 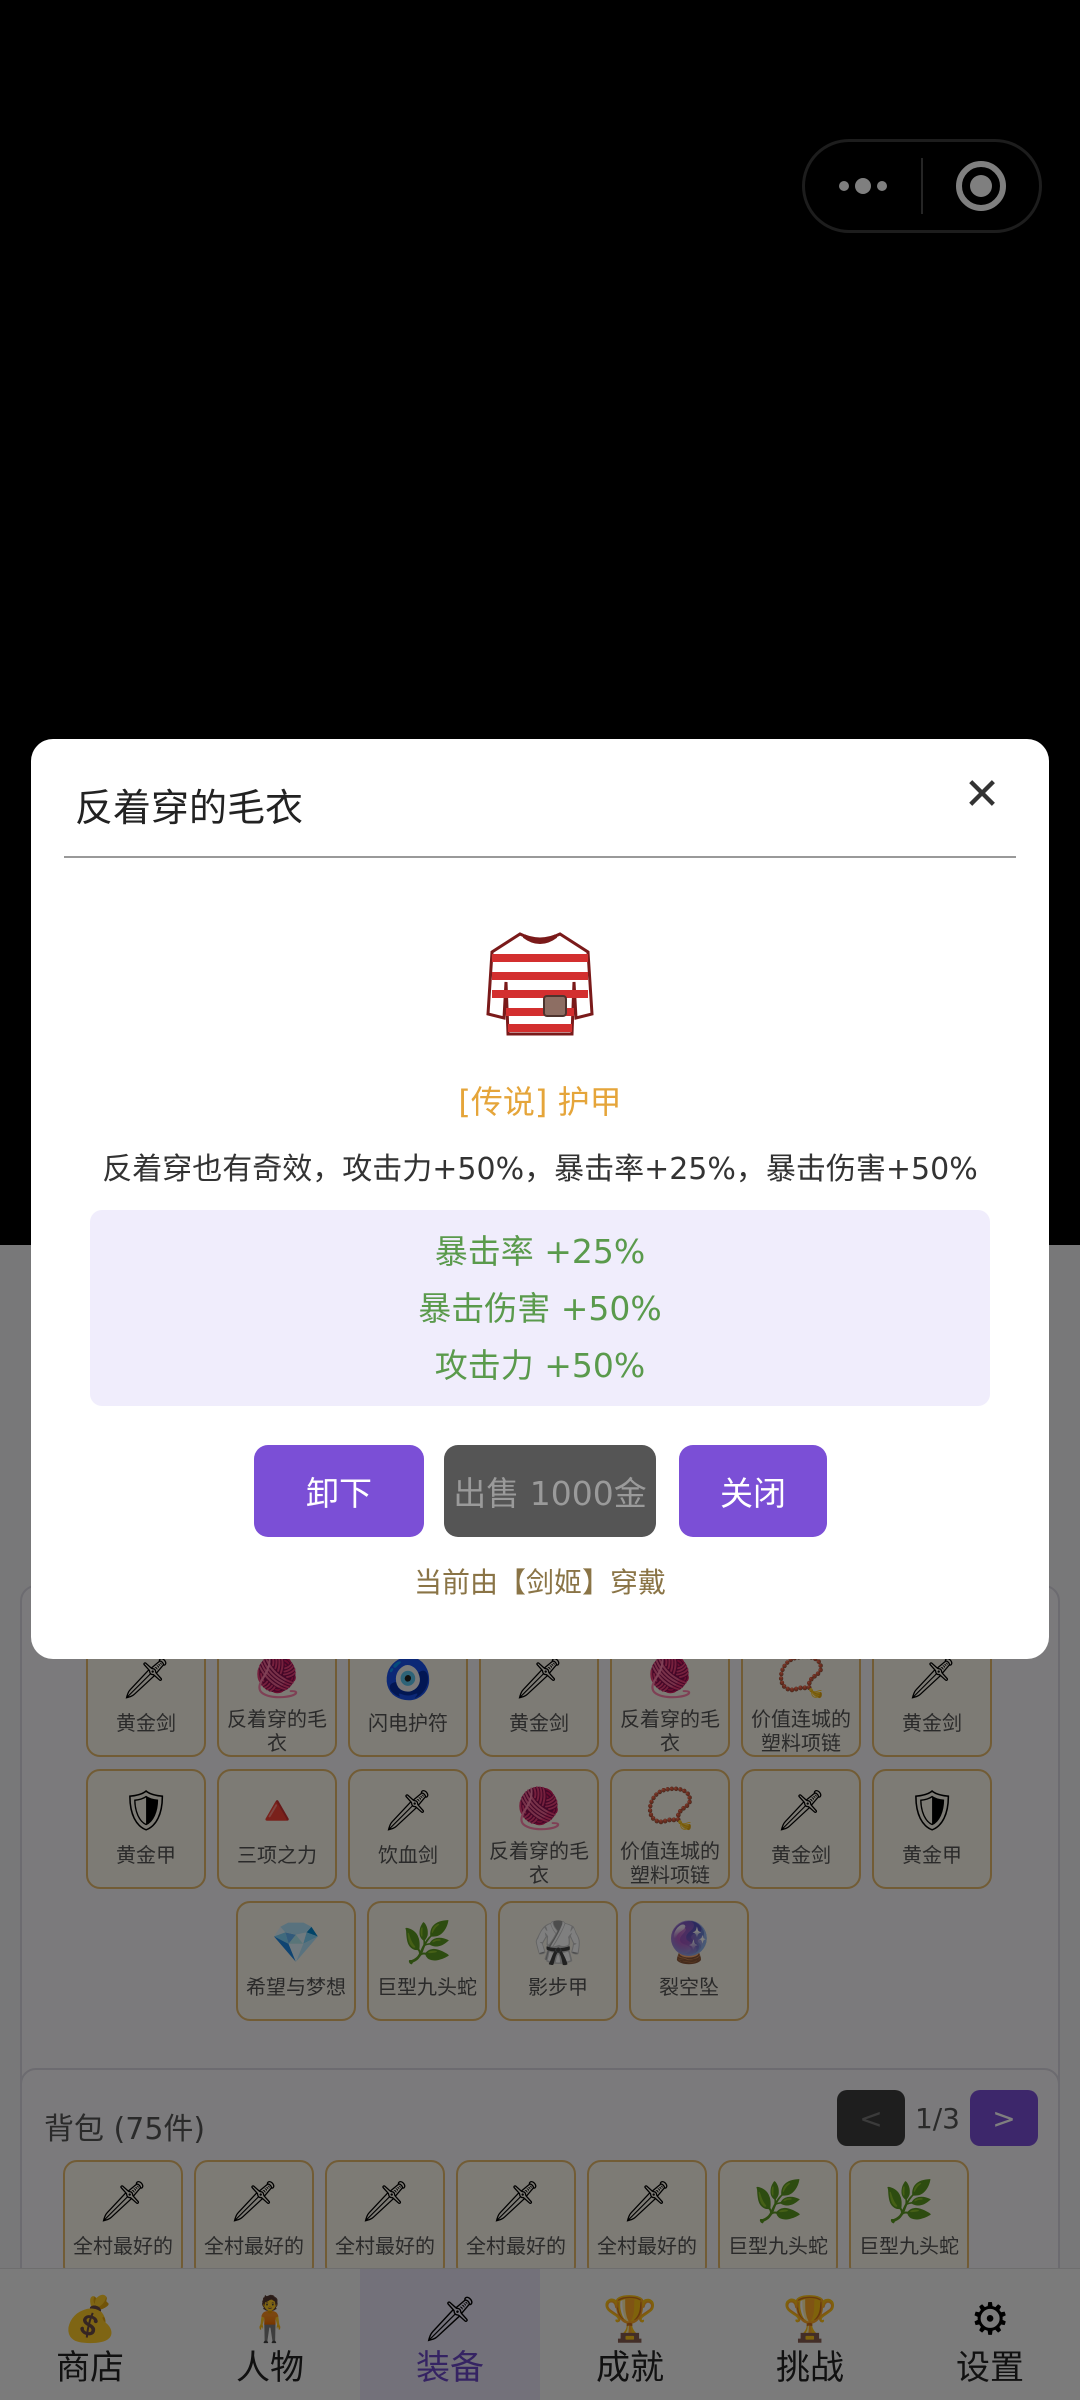 I want to click on tab-label: 装备, so click(x=450, y=2368).